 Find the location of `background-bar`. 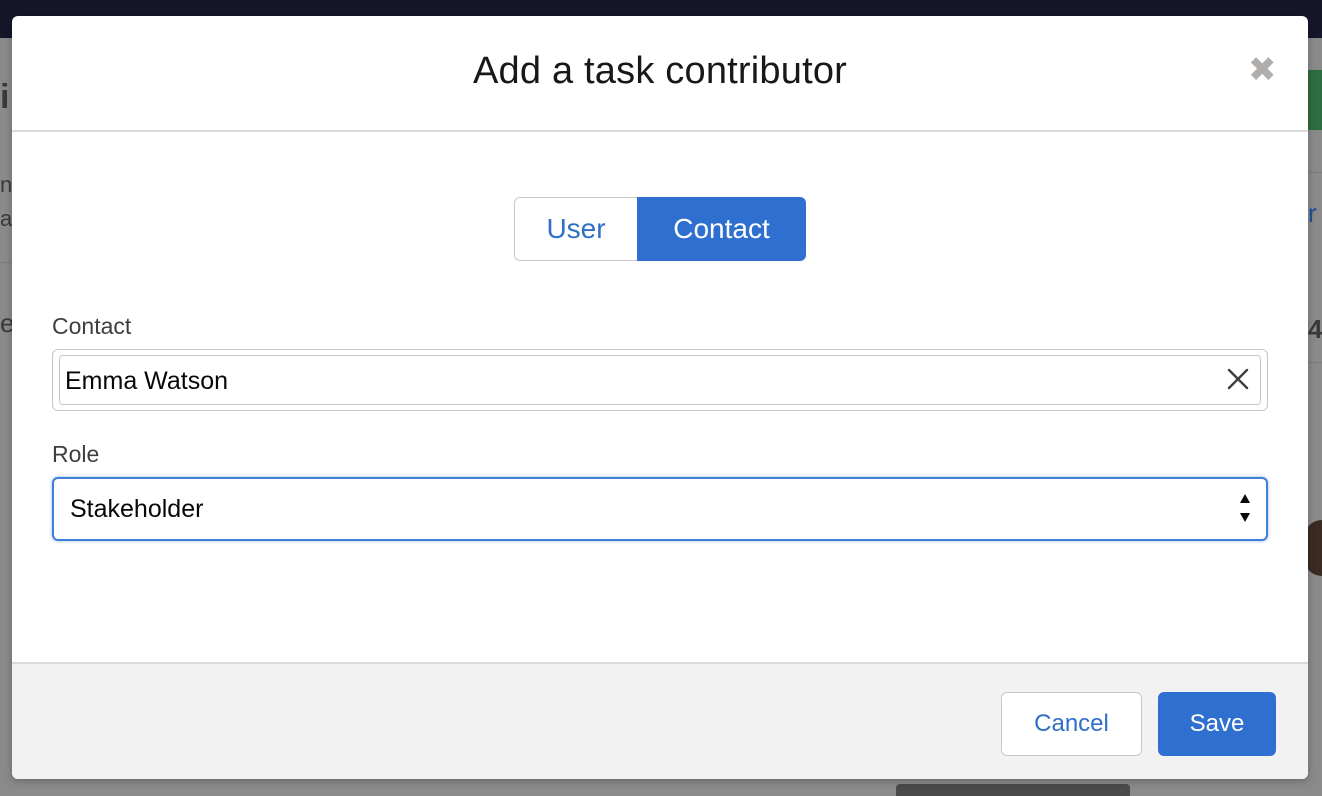

background-bar is located at coordinates (1013, 790).